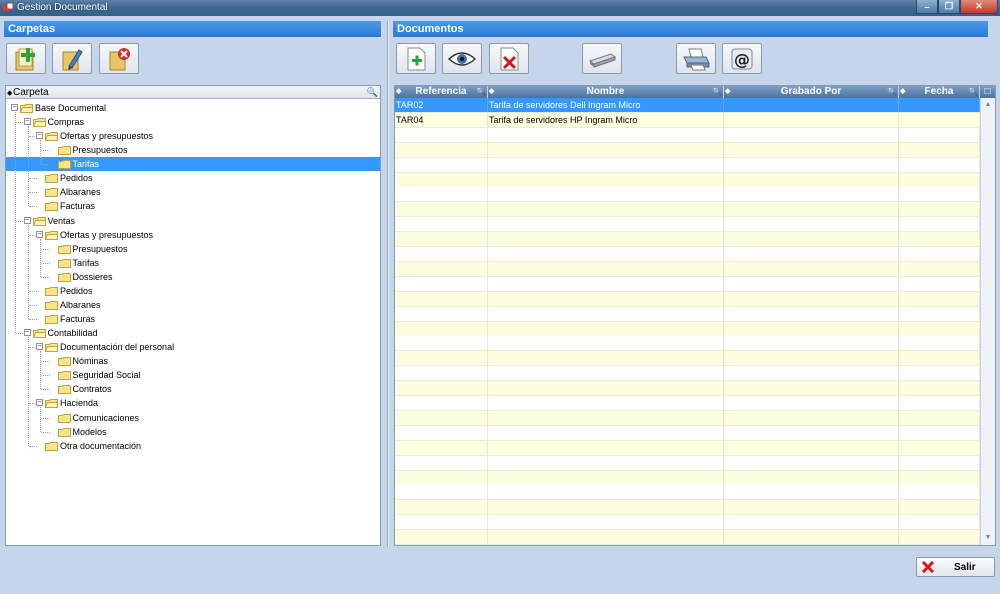 The height and width of the screenshot is (594, 1000). Describe the element at coordinates (72, 58) in the screenshot. I see `edit-folder-button` at that location.